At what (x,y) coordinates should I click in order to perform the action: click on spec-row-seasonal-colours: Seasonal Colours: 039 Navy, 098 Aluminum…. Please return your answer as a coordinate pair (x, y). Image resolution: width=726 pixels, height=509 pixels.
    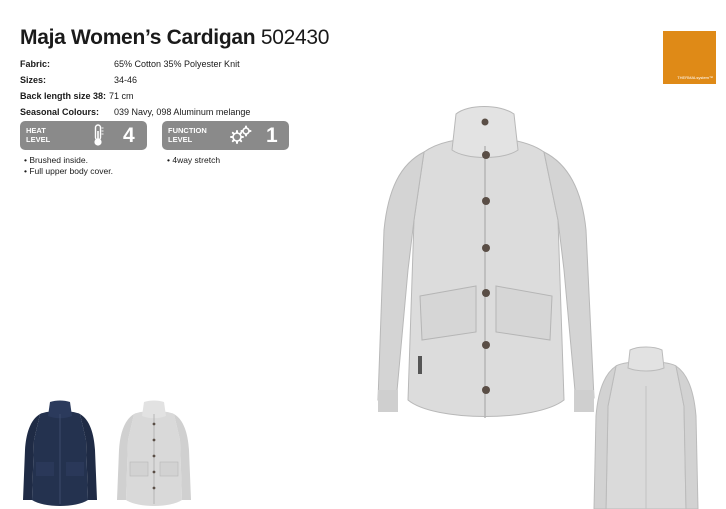
    Looking at the image, I should click on (135, 112).